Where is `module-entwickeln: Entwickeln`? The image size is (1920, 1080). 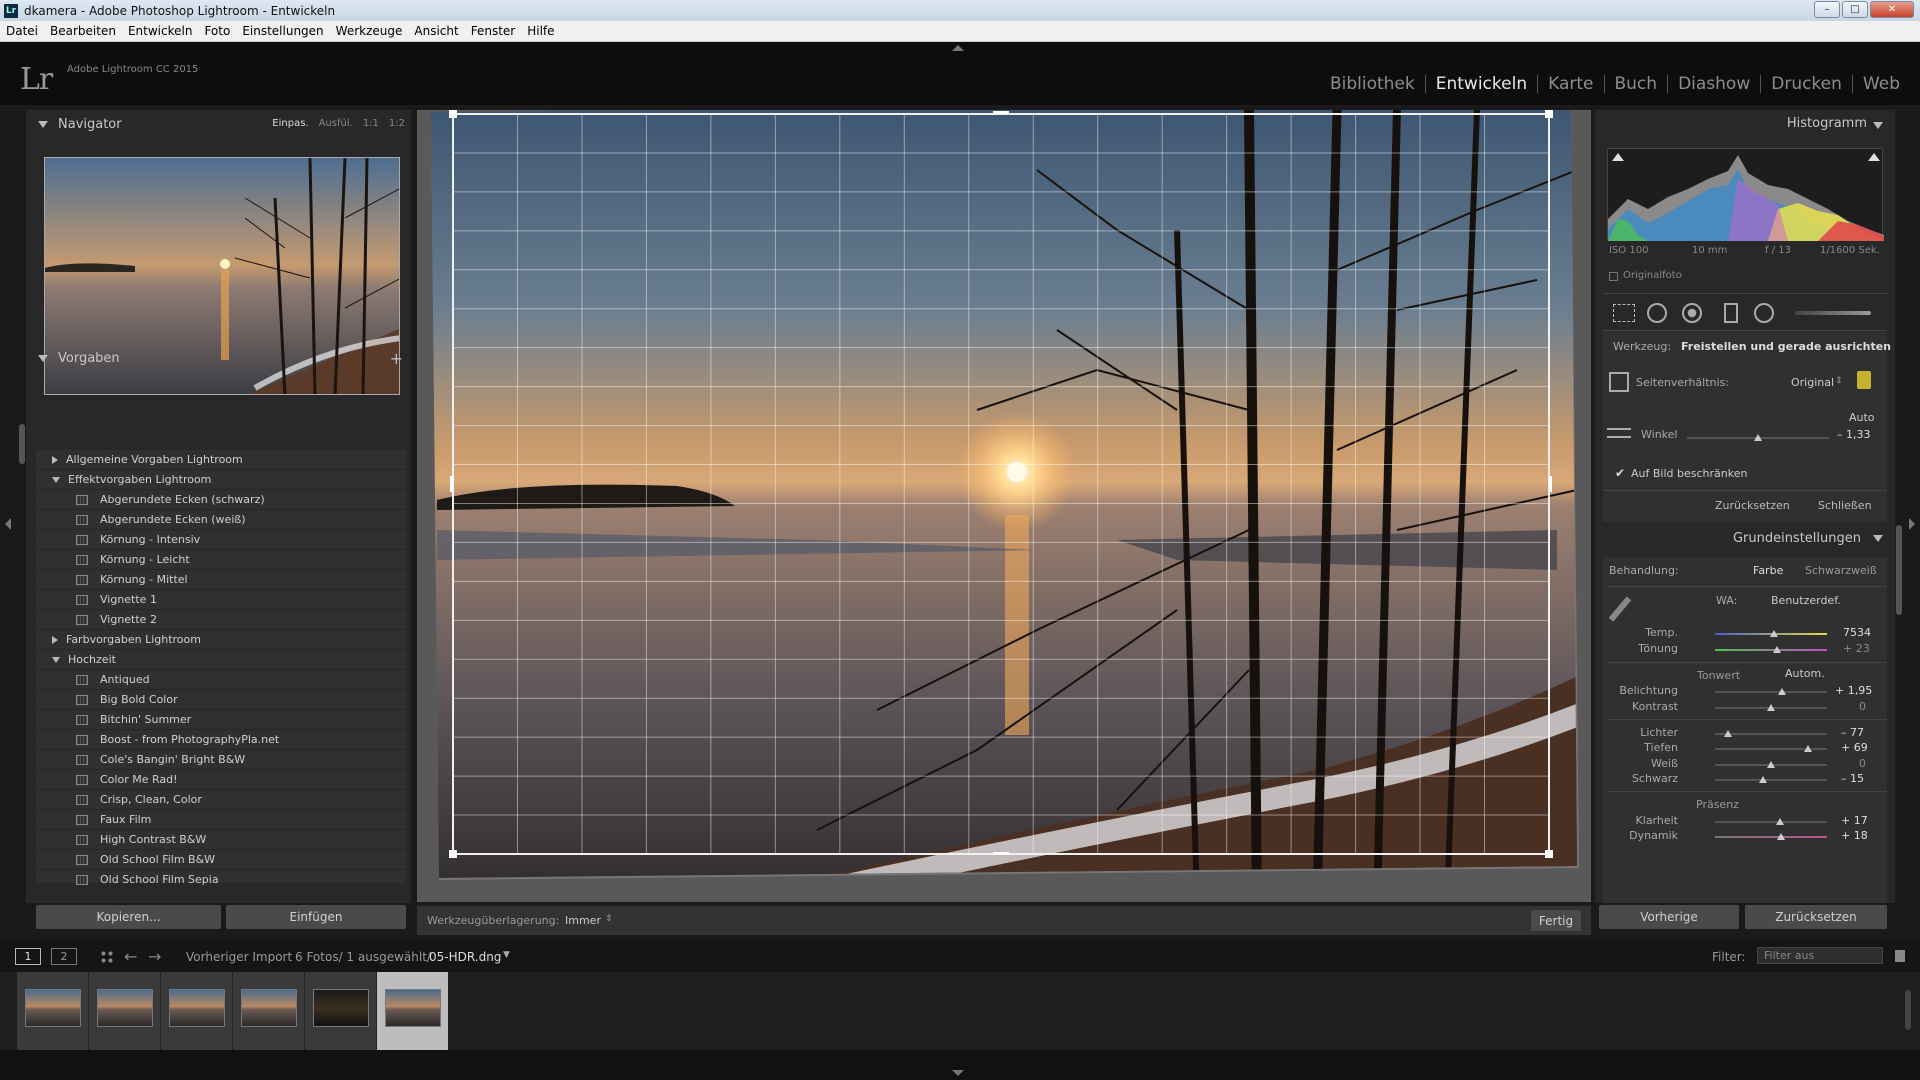
module-entwickeln: Entwickeln is located at coordinates (1481, 84).